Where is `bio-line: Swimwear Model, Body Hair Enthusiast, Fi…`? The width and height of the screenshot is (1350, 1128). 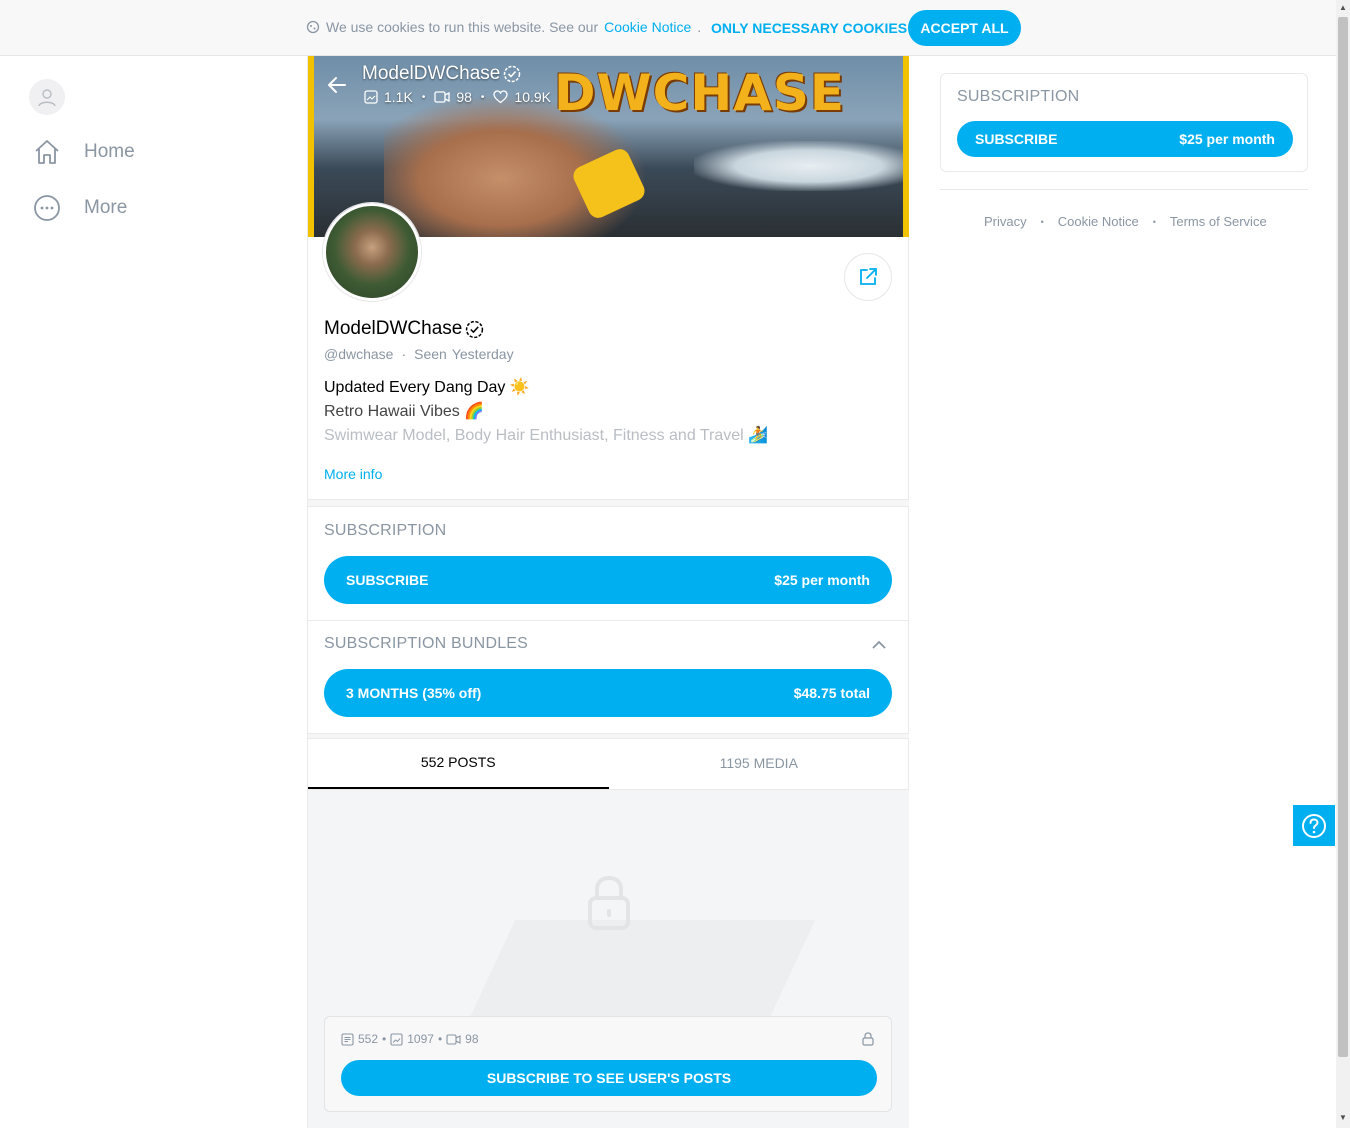
bio-line: Swimwear Model, Body Hair Enthusiast, Fi… is located at coordinates (546, 435).